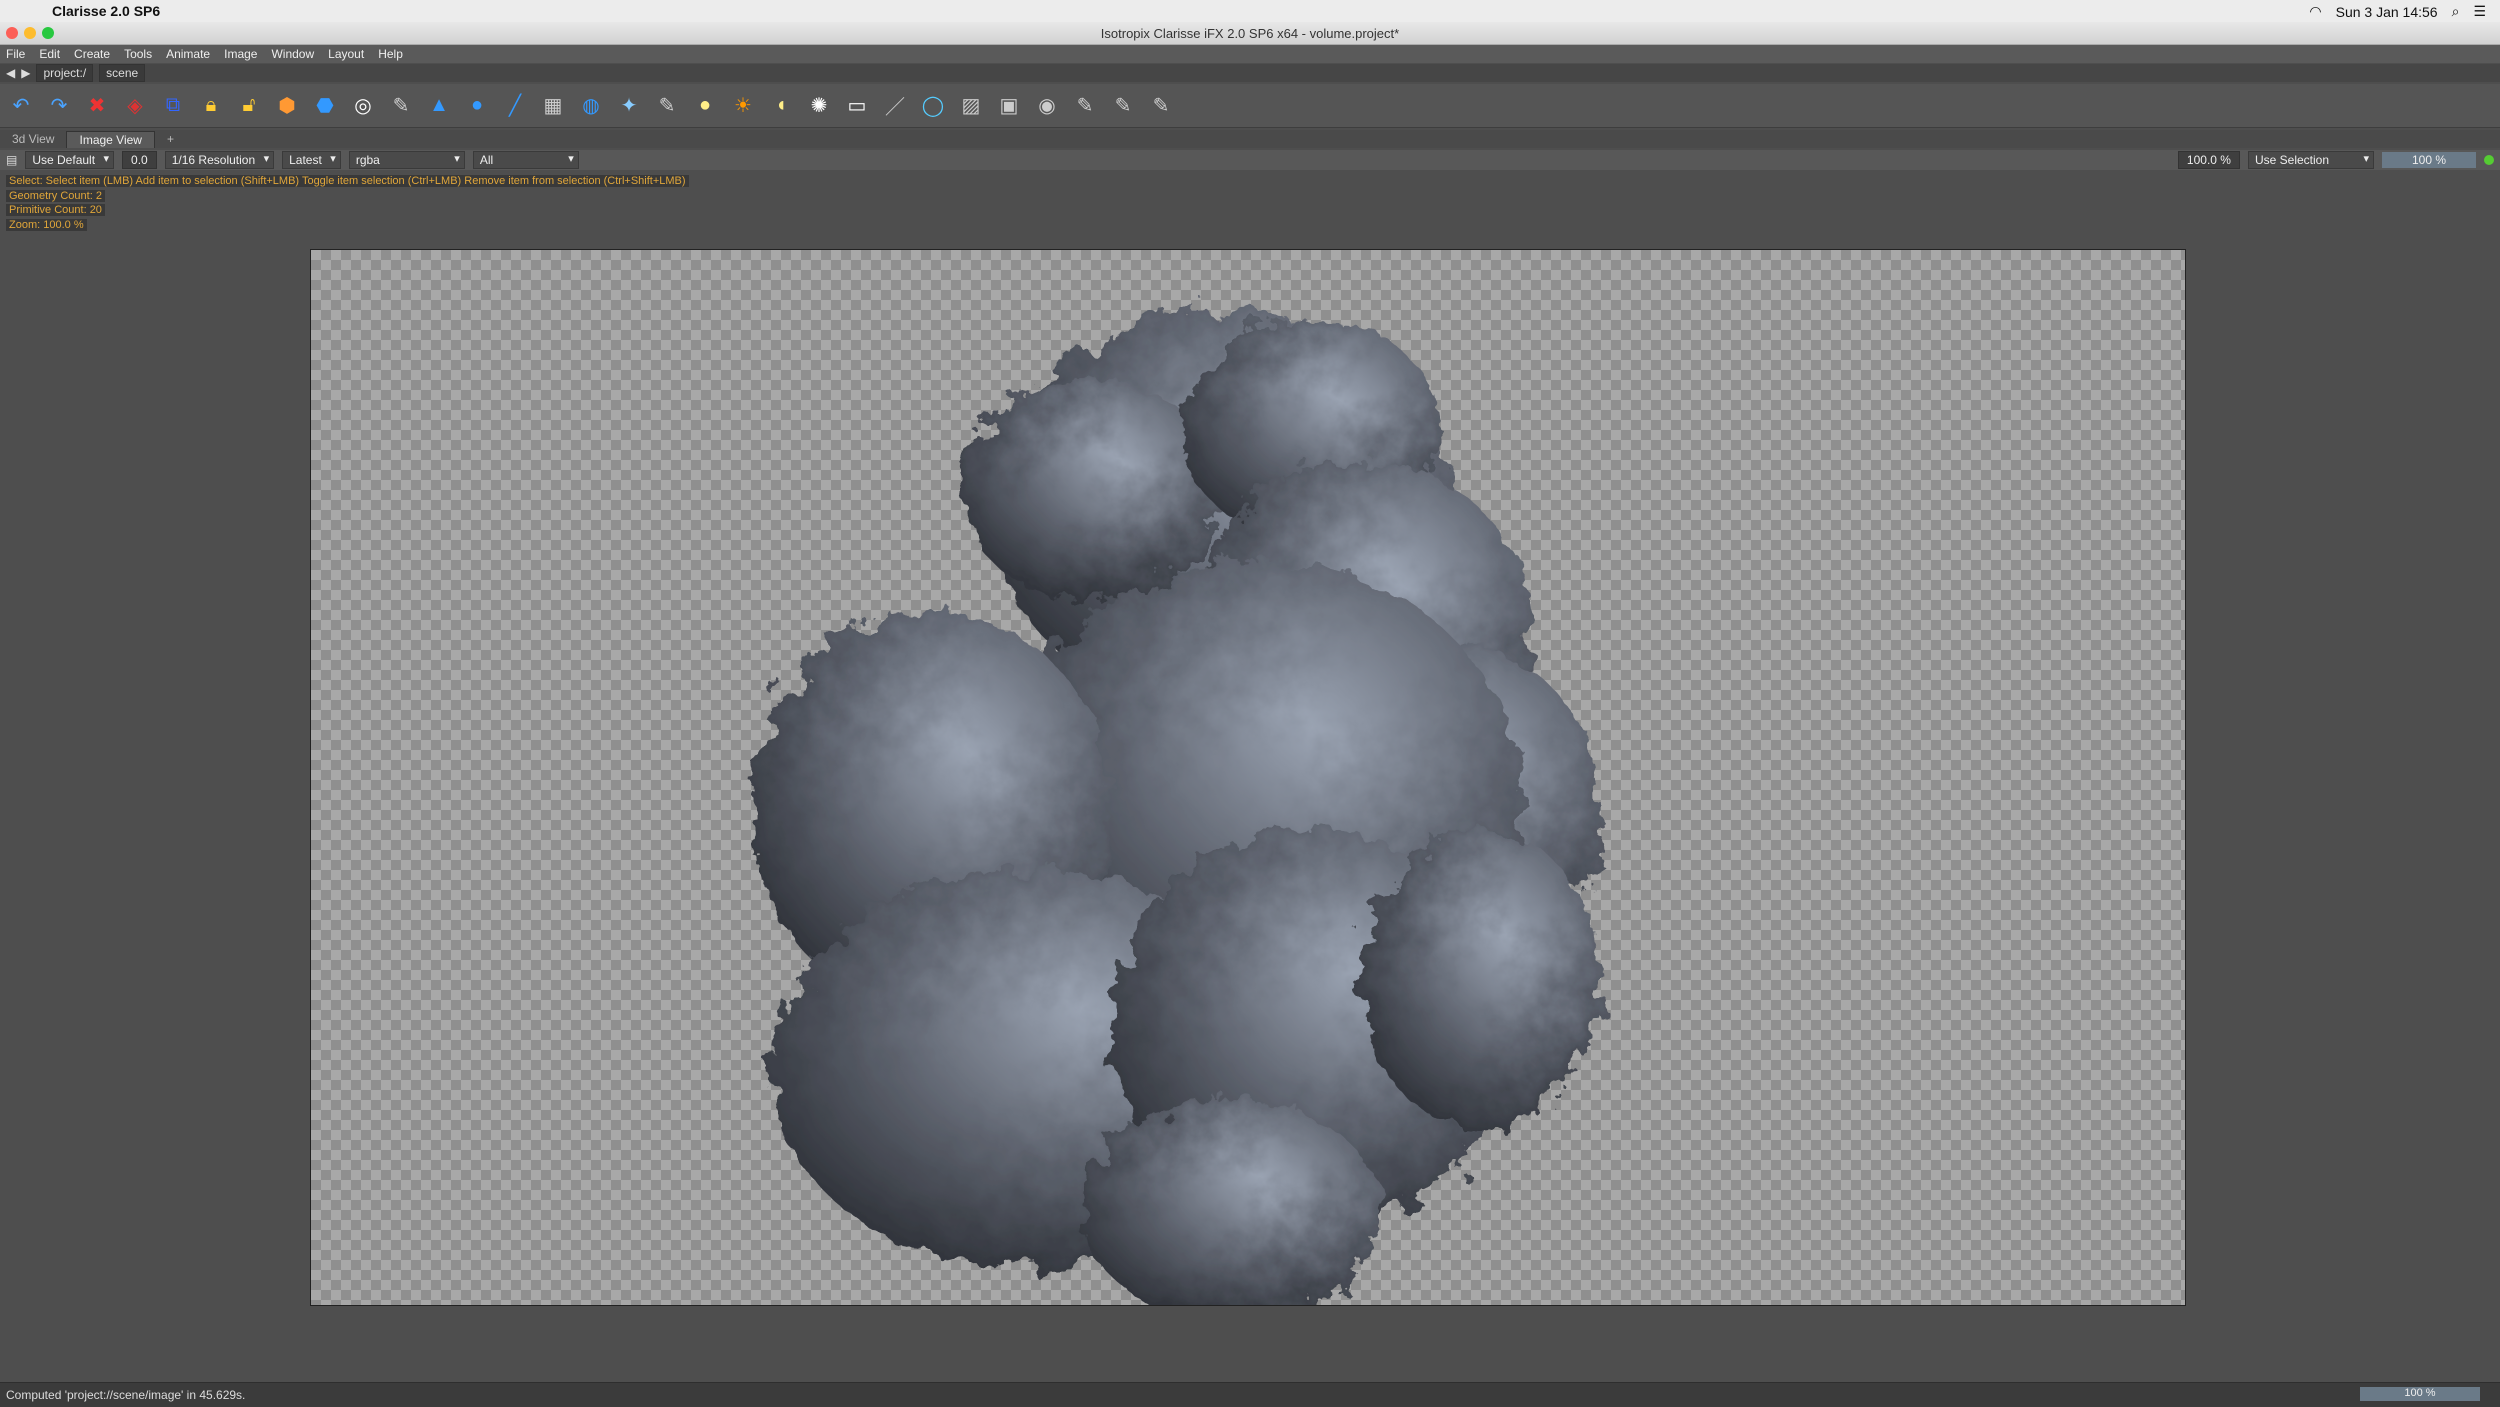  I want to click on menu-image: Image, so click(240, 54).